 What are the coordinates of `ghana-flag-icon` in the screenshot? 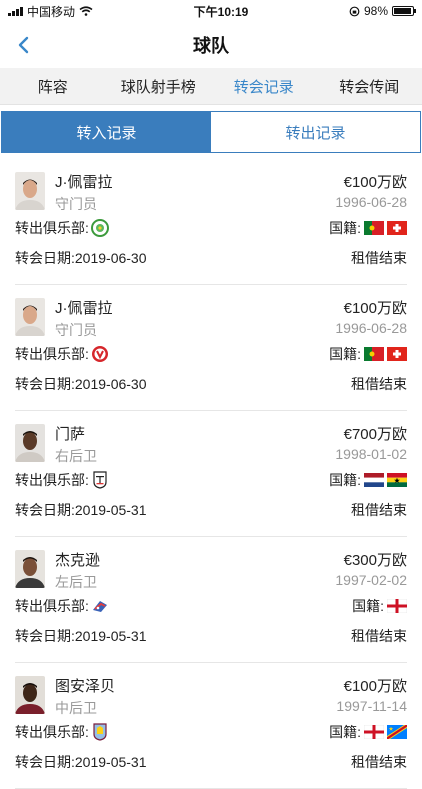 It's located at (397, 480).